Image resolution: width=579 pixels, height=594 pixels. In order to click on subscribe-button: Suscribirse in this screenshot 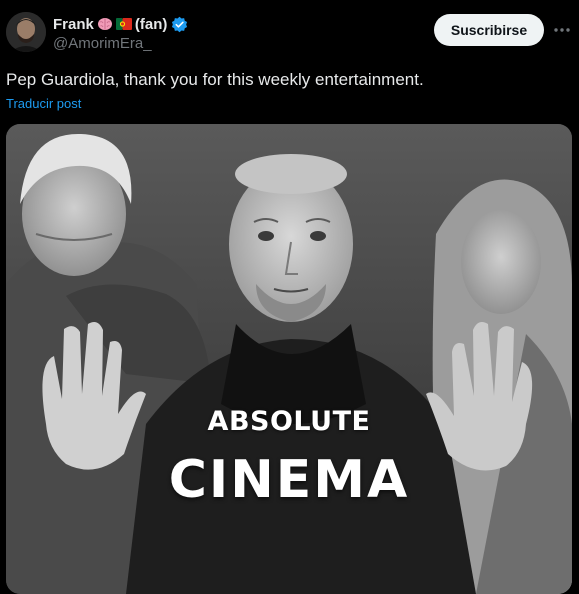, I will do `click(489, 30)`.